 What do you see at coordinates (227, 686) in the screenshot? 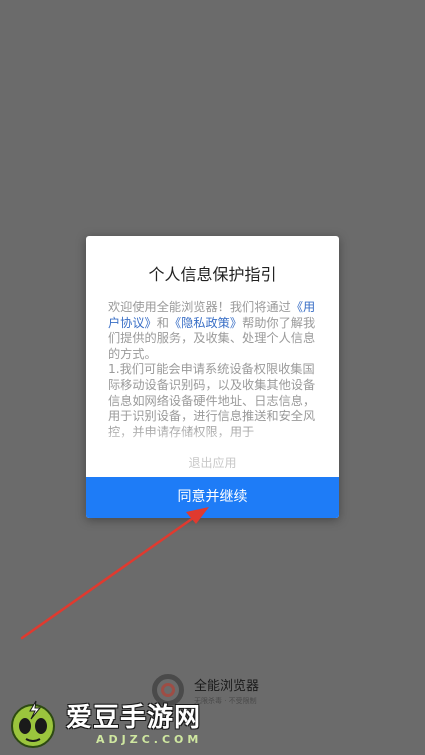
I see `brand-name: 全能浏览器` at bounding box center [227, 686].